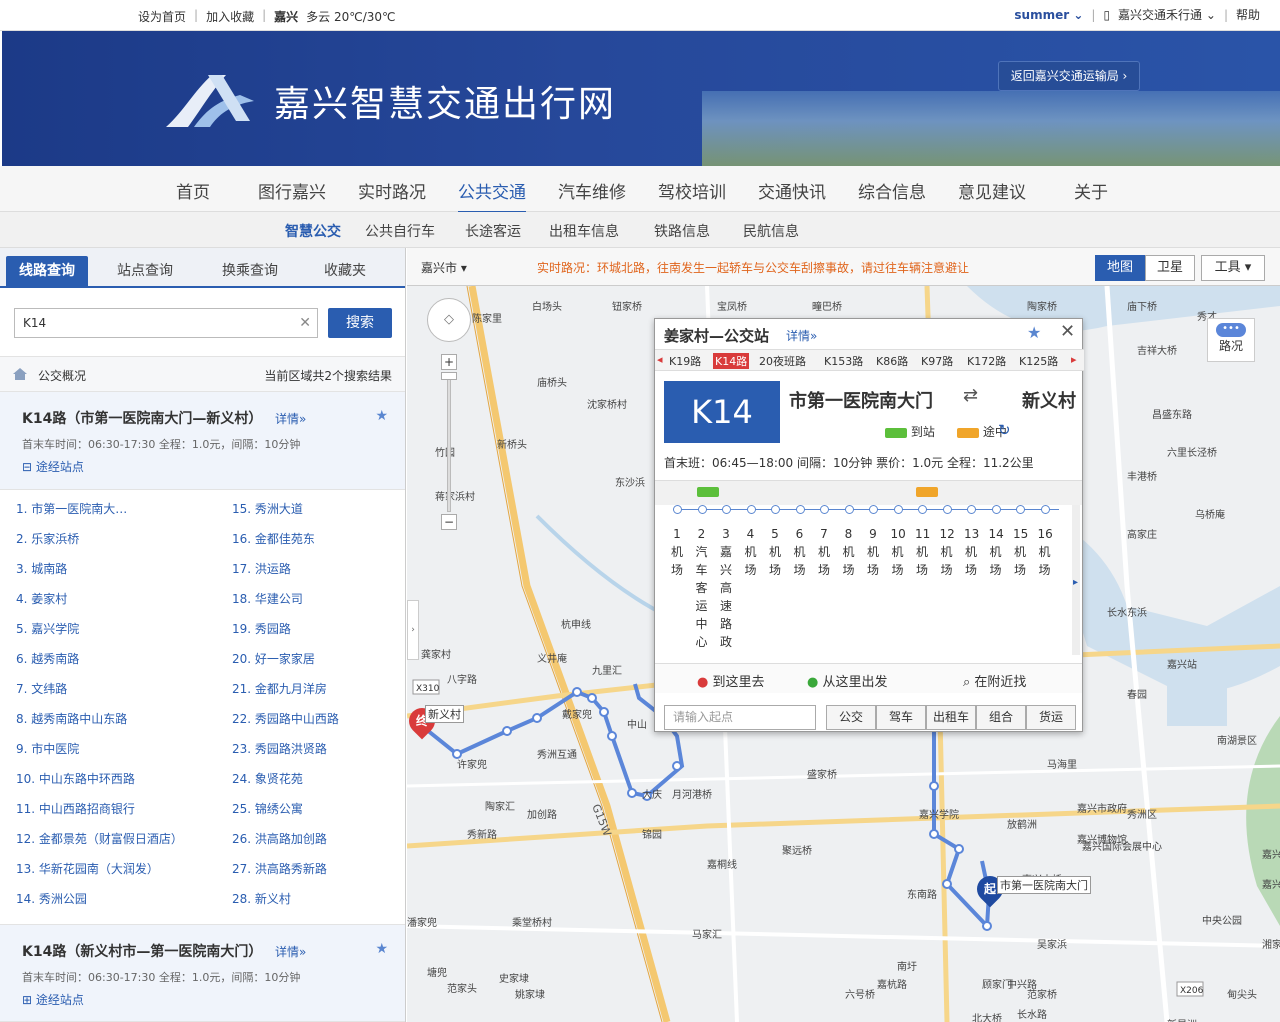 The height and width of the screenshot is (1022, 1280). What do you see at coordinates (261, 628) in the screenshot?
I see `stop-item: 19. 秀园路` at bounding box center [261, 628].